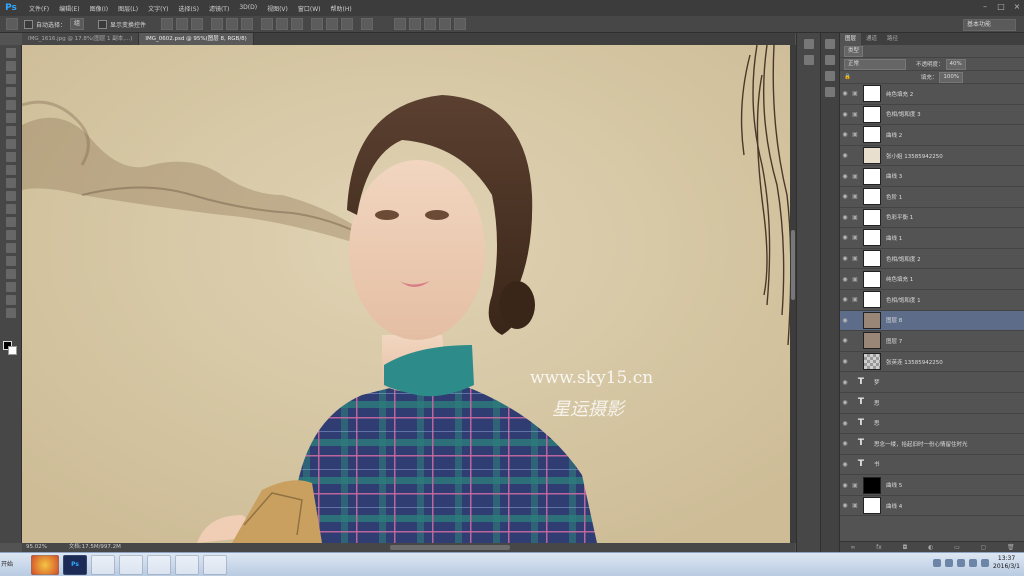 The image size is (1024, 576). Describe the element at coordinates (182, 24) in the screenshot. I see `align-middle-icon` at that location.